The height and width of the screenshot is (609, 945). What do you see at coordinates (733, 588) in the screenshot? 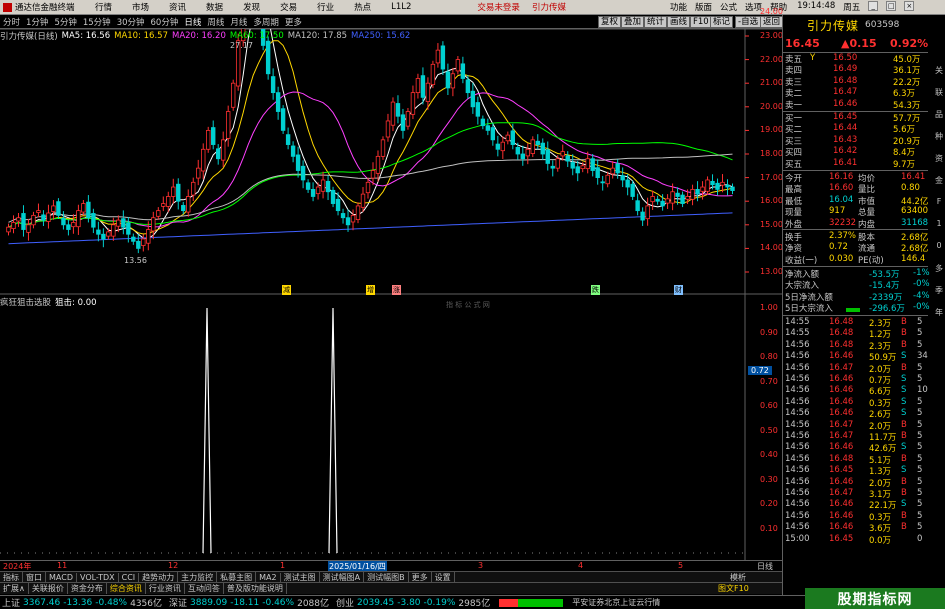
I see `f10-graphic-tab: 图文F10` at bounding box center [733, 588].